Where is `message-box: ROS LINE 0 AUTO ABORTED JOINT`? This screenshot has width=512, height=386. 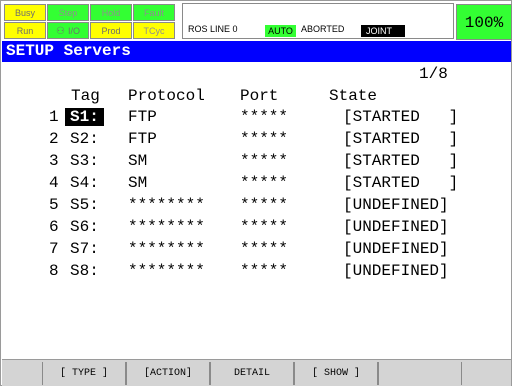
message-box: ROS LINE 0 AUTO ABORTED JOINT is located at coordinates (318, 21).